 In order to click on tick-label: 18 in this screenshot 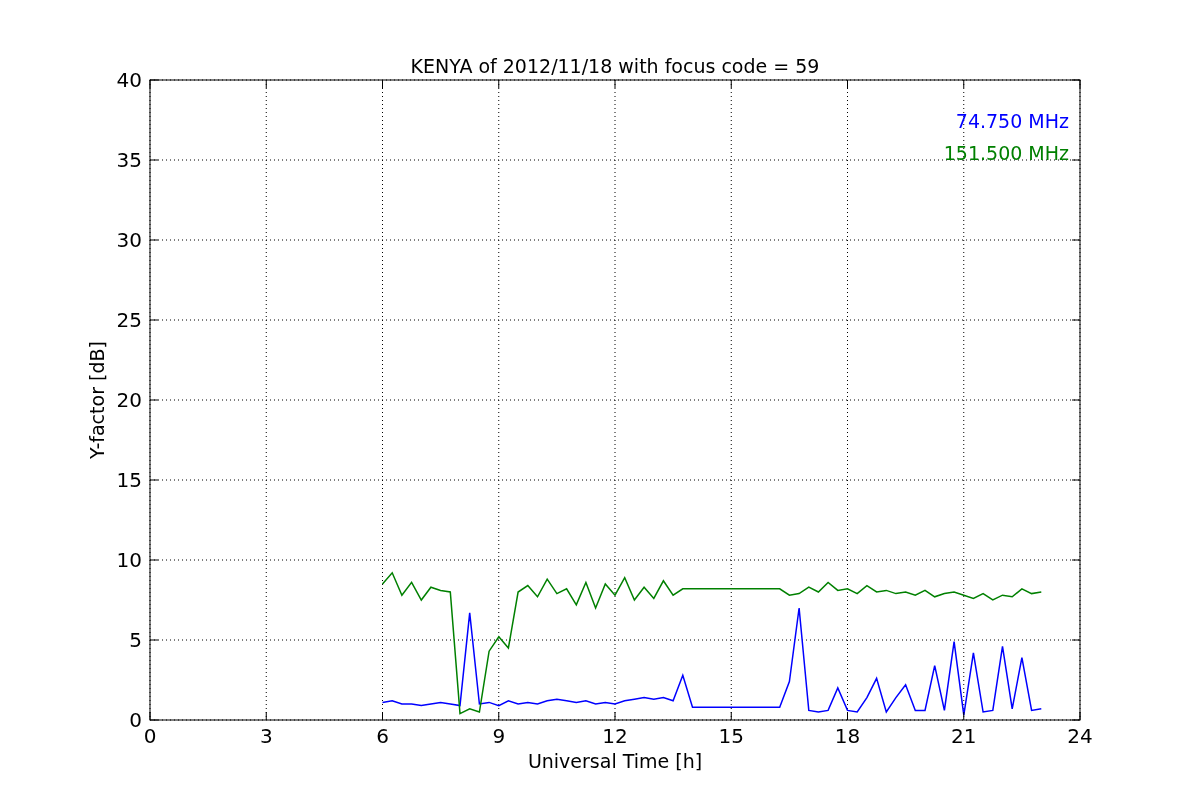, I will do `click(847, 736)`.